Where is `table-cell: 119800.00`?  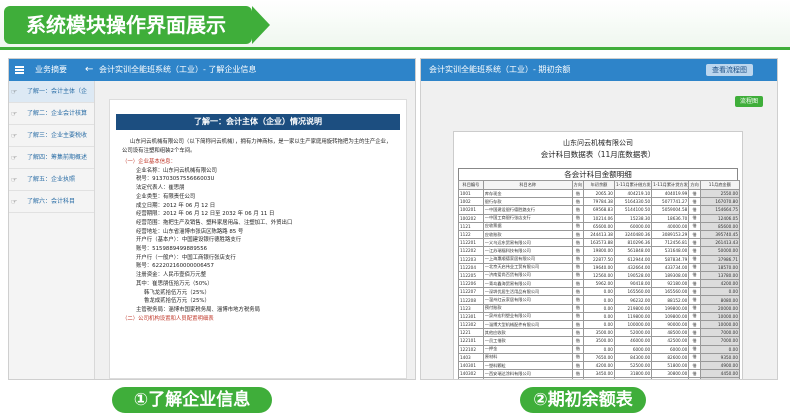 table-cell: 119800.00 is located at coordinates (633, 316).